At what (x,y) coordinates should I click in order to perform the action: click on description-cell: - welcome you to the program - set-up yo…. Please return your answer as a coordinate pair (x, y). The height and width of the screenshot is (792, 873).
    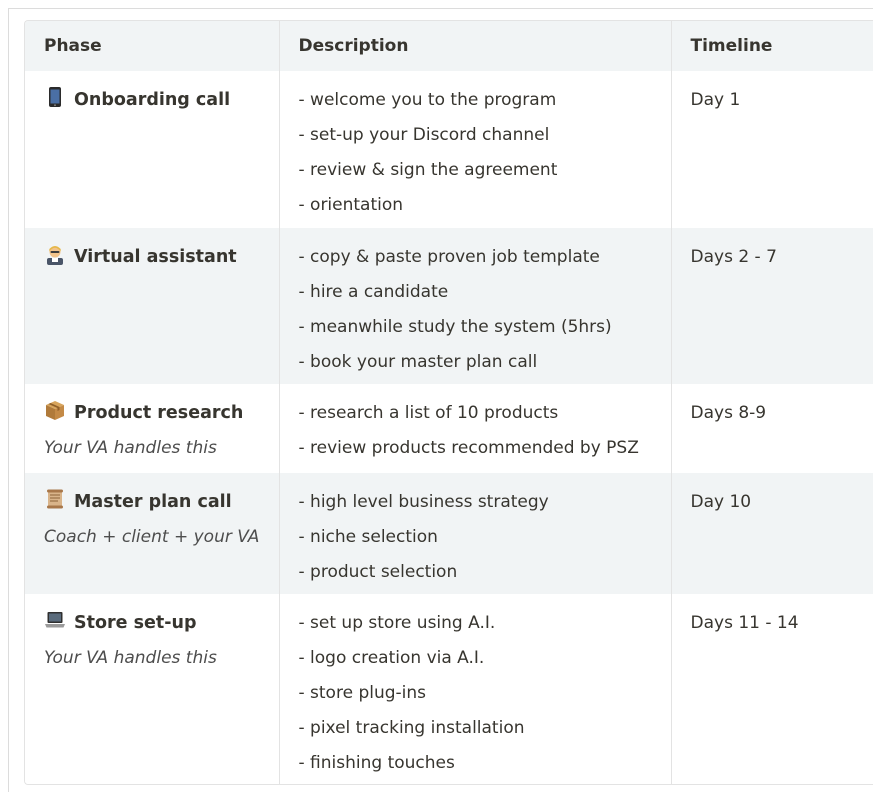
    Looking at the image, I should click on (474, 149).